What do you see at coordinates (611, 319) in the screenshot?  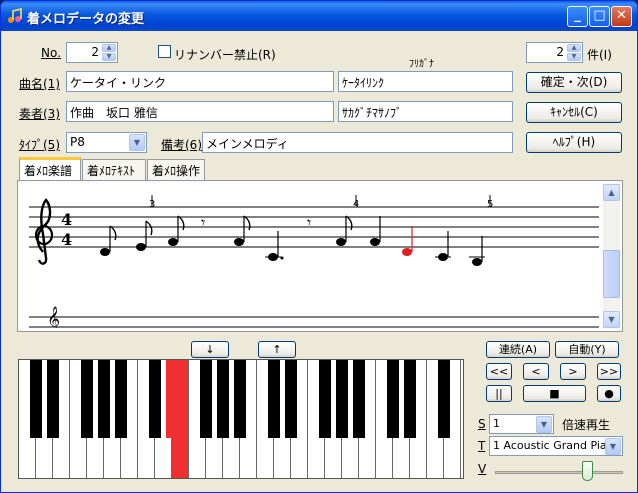 I see `scroll-down-icon: ▼` at bounding box center [611, 319].